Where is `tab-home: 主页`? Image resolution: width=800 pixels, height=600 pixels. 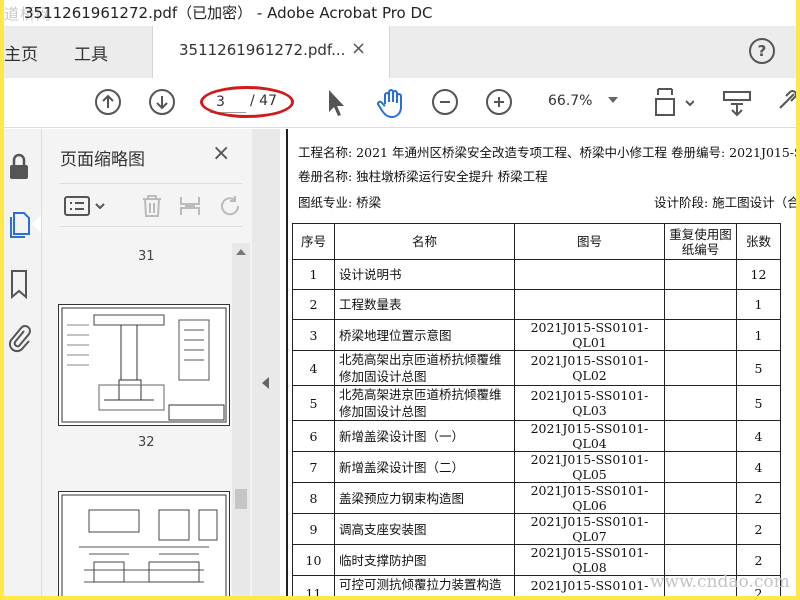 tab-home: 主页 is located at coordinates (21, 52).